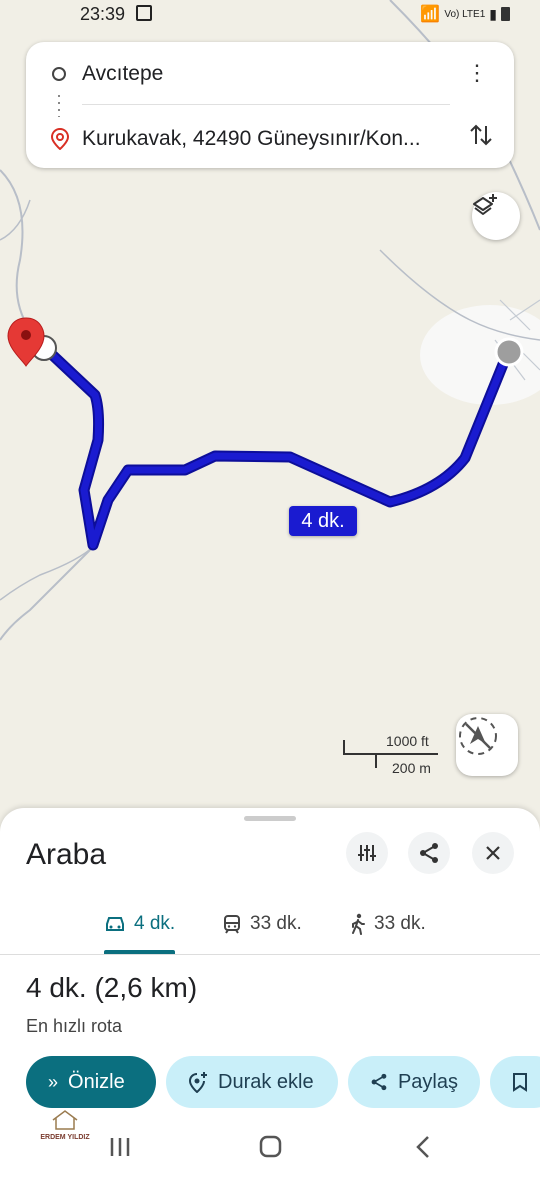 This screenshot has width=540, height=1180. What do you see at coordinates (276, 923) in the screenshot?
I see `tab-transit-label: 33 dk.` at bounding box center [276, 923].